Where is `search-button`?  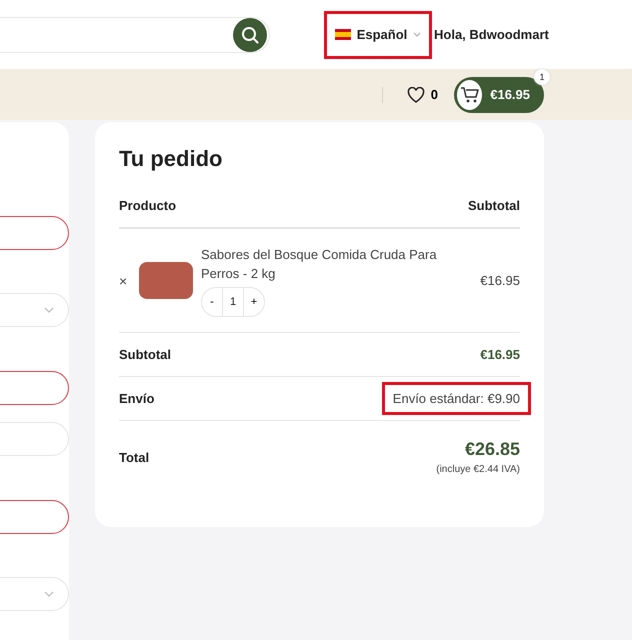
search-button is located at coordinates (250, 35).